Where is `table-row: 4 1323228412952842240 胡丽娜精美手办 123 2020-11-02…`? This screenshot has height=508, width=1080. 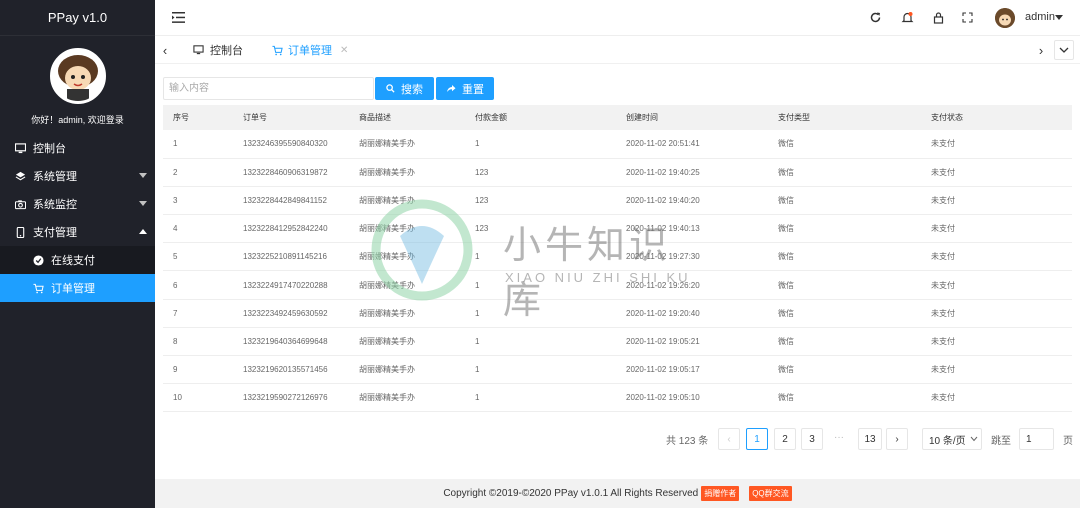 table-row: 4 1323228412952842240 胡丽娜精美手办 123 2020-11-02… is located at coordinates (617, 229).